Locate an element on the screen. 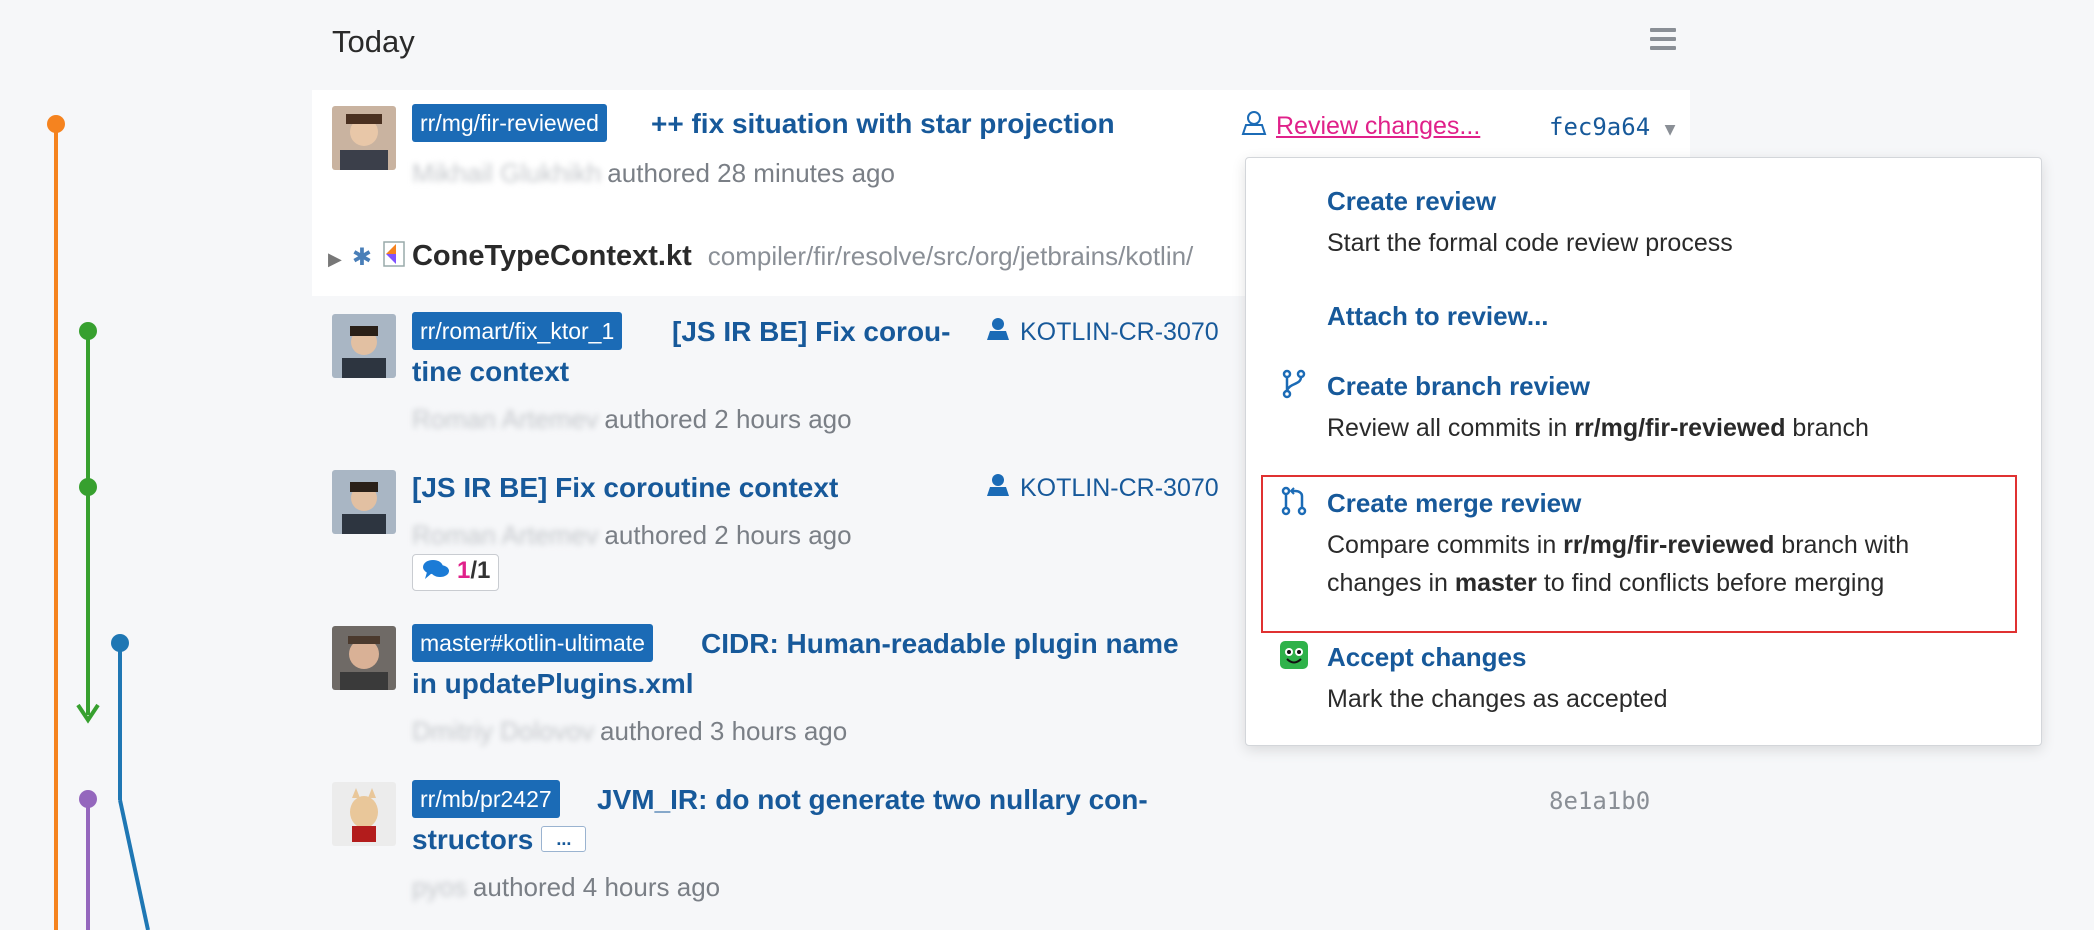  branch-icon is located at coordinates (1294, 384).